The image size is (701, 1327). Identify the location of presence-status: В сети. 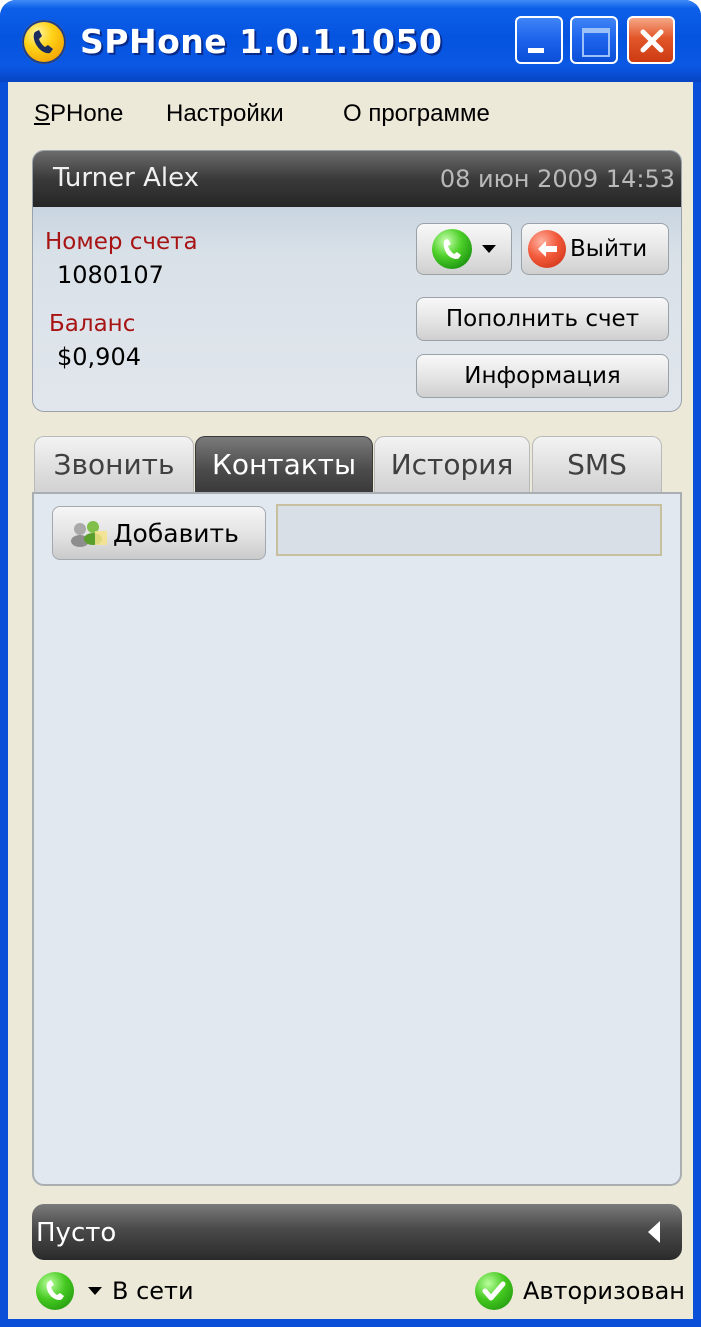
(115, 1291).